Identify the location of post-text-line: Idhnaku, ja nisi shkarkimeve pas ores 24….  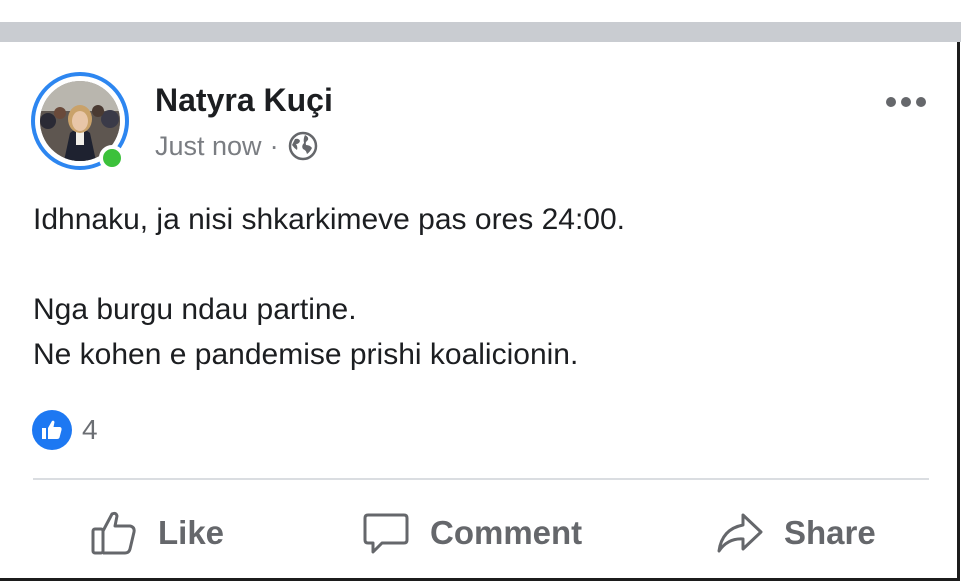
(329, 219).